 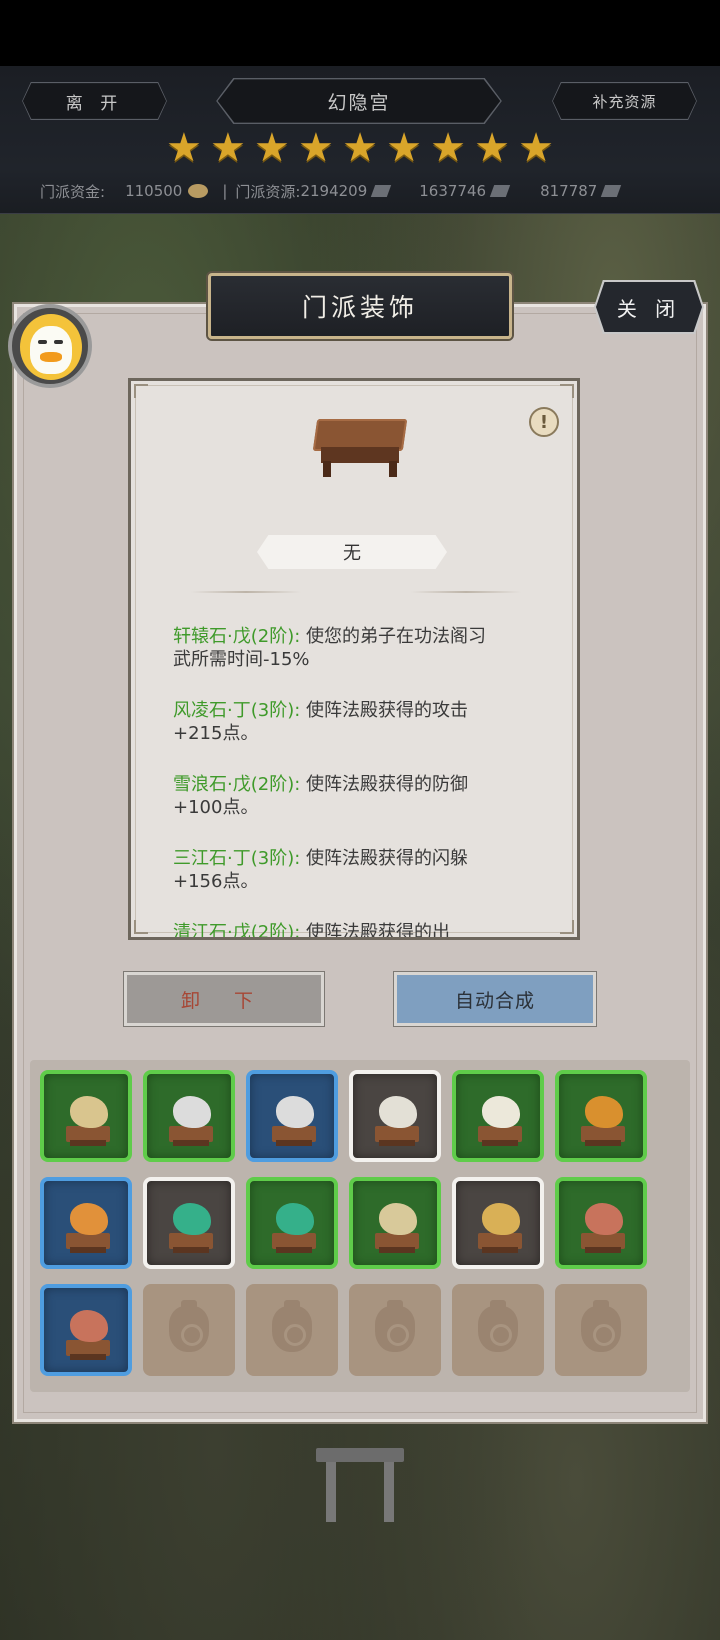 What do you see at coordinates (94, 101) in the screenshot?
I see `leave-button: 离 开` at bounding box center [94, 101].